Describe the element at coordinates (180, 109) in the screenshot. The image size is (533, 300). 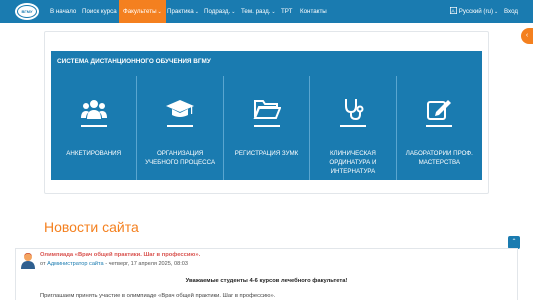
I see `graduation-cap-icon` at that location.